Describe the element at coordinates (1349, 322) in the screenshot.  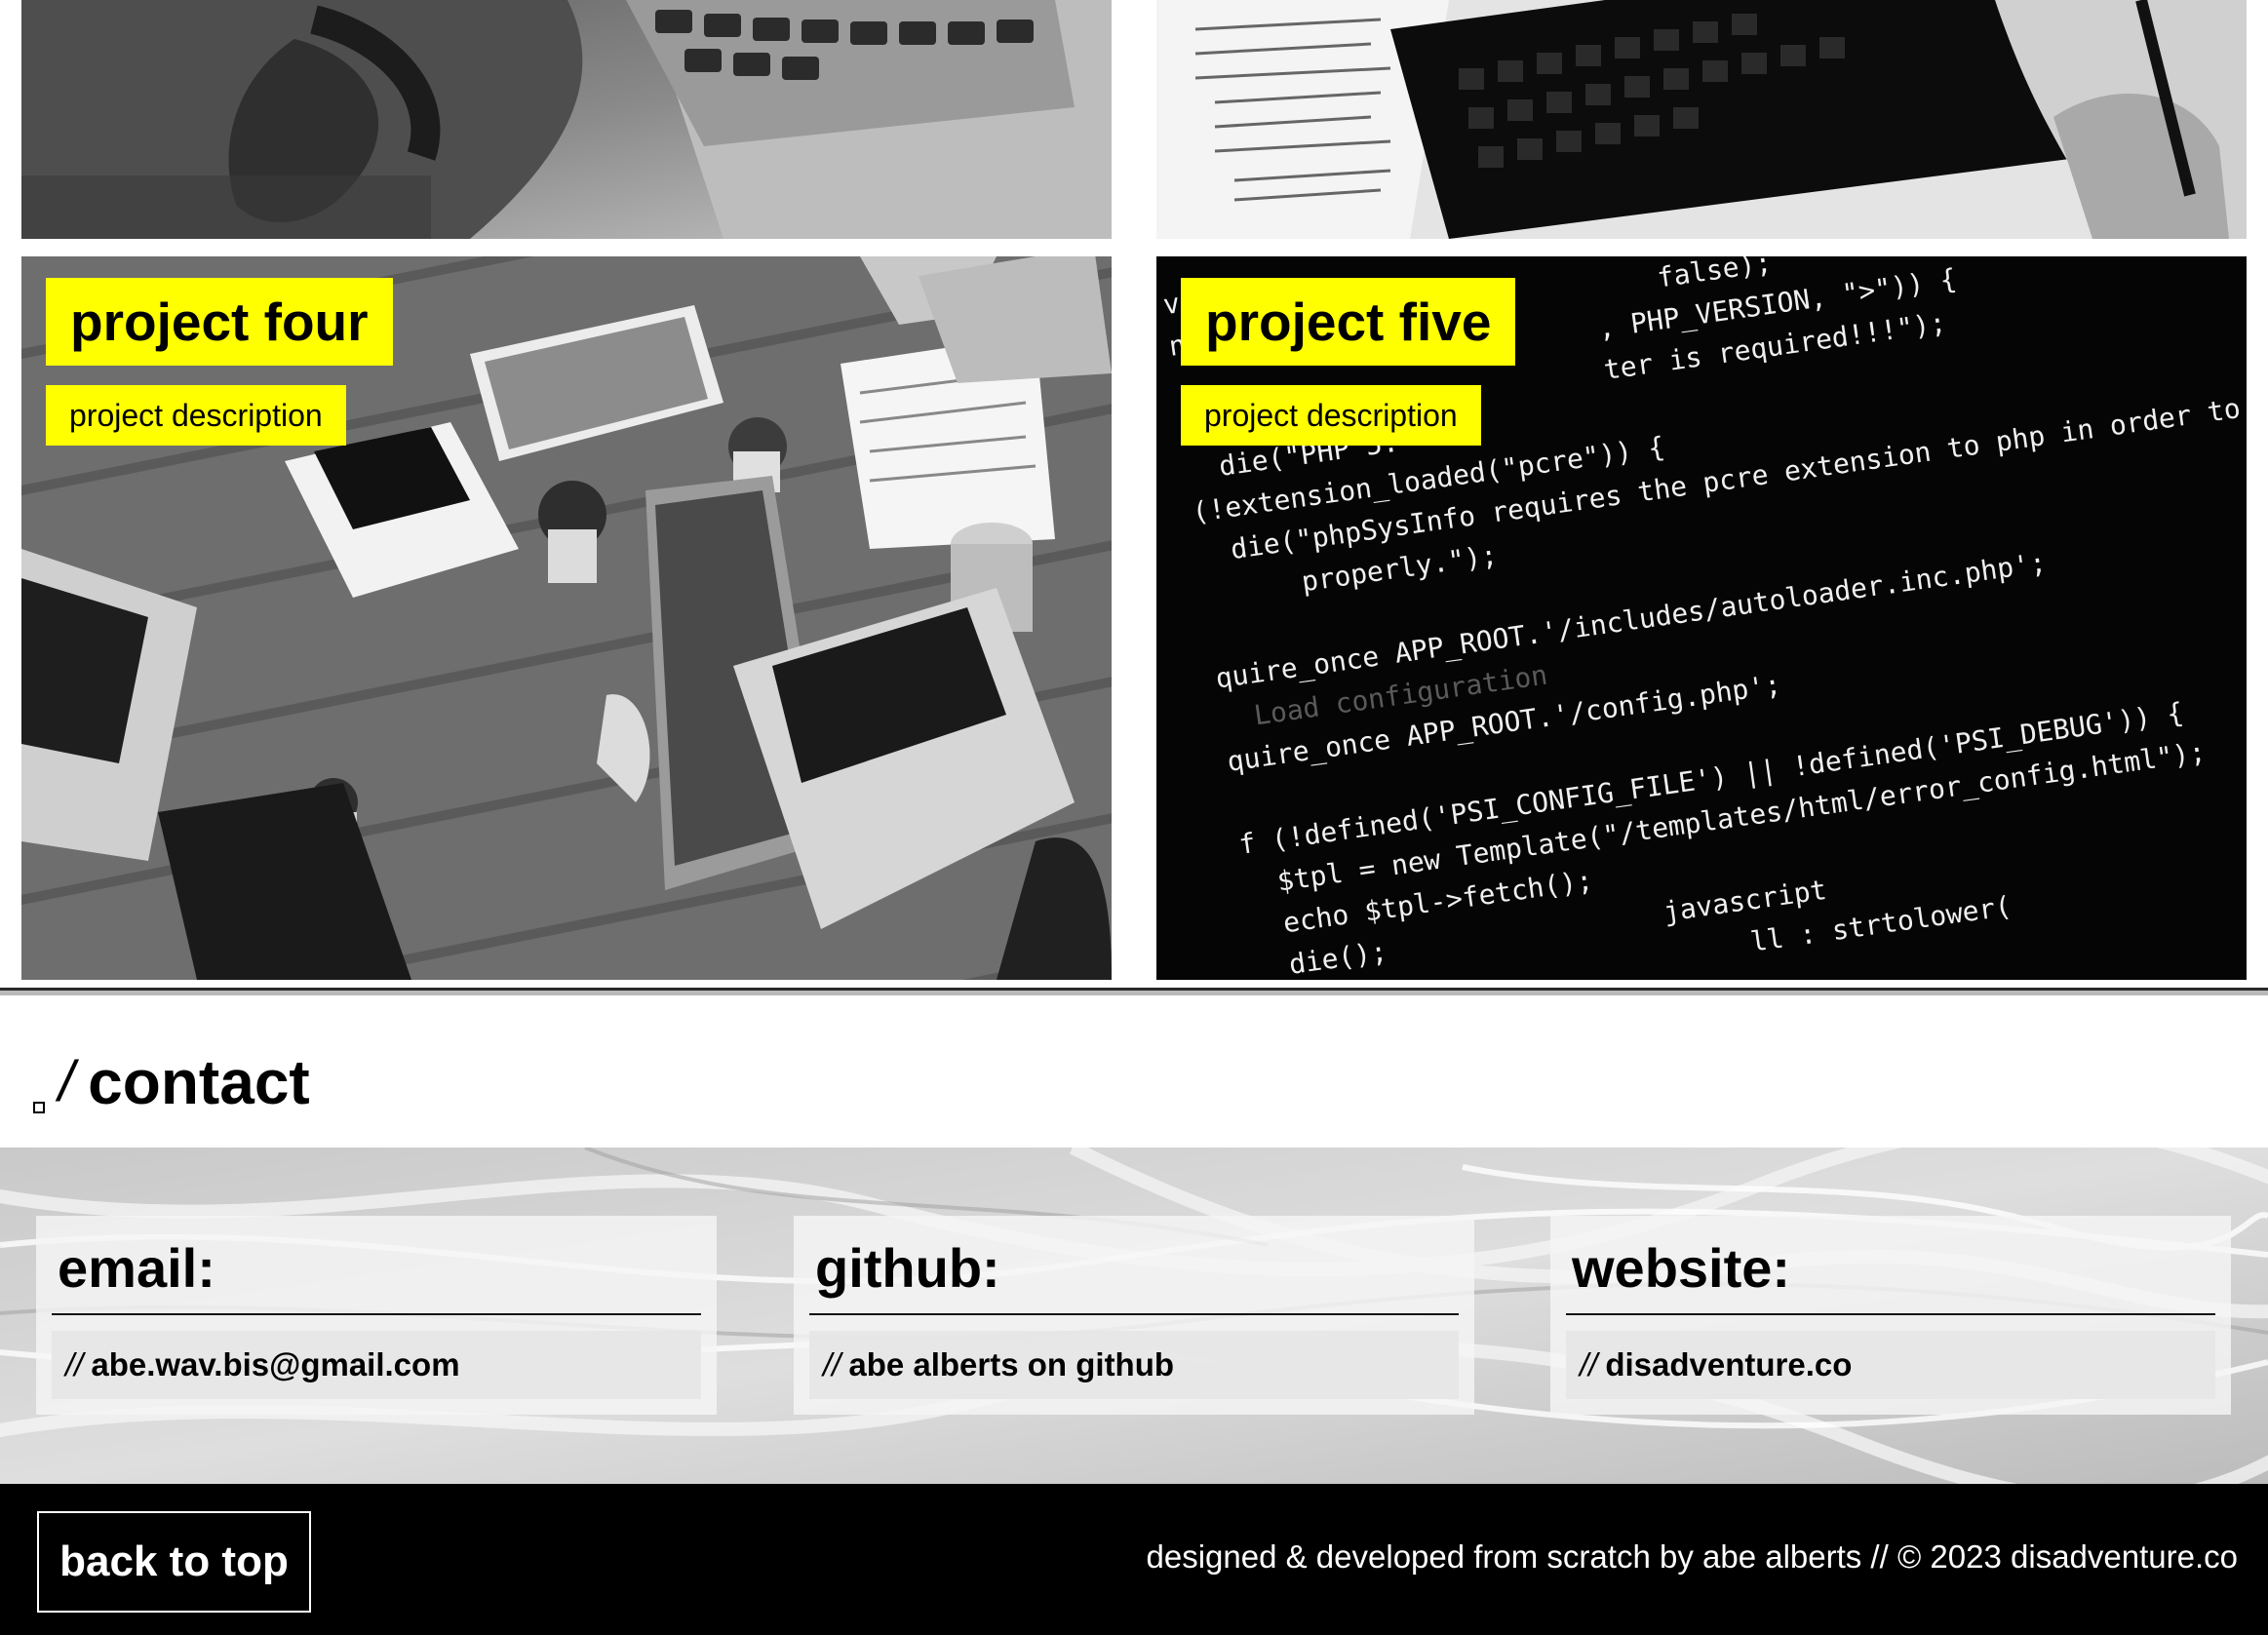
I see `project-title: project five` at that location.